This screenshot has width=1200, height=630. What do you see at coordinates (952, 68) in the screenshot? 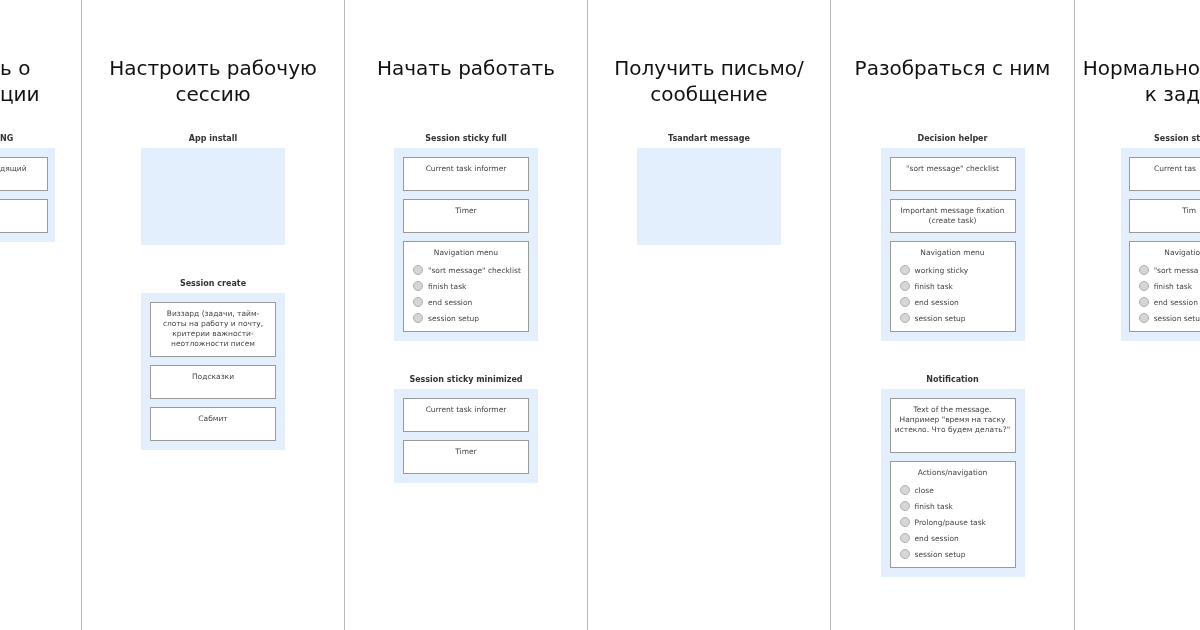
I see `column-title: Разобраться с ним` at bounding box center [952, 68].